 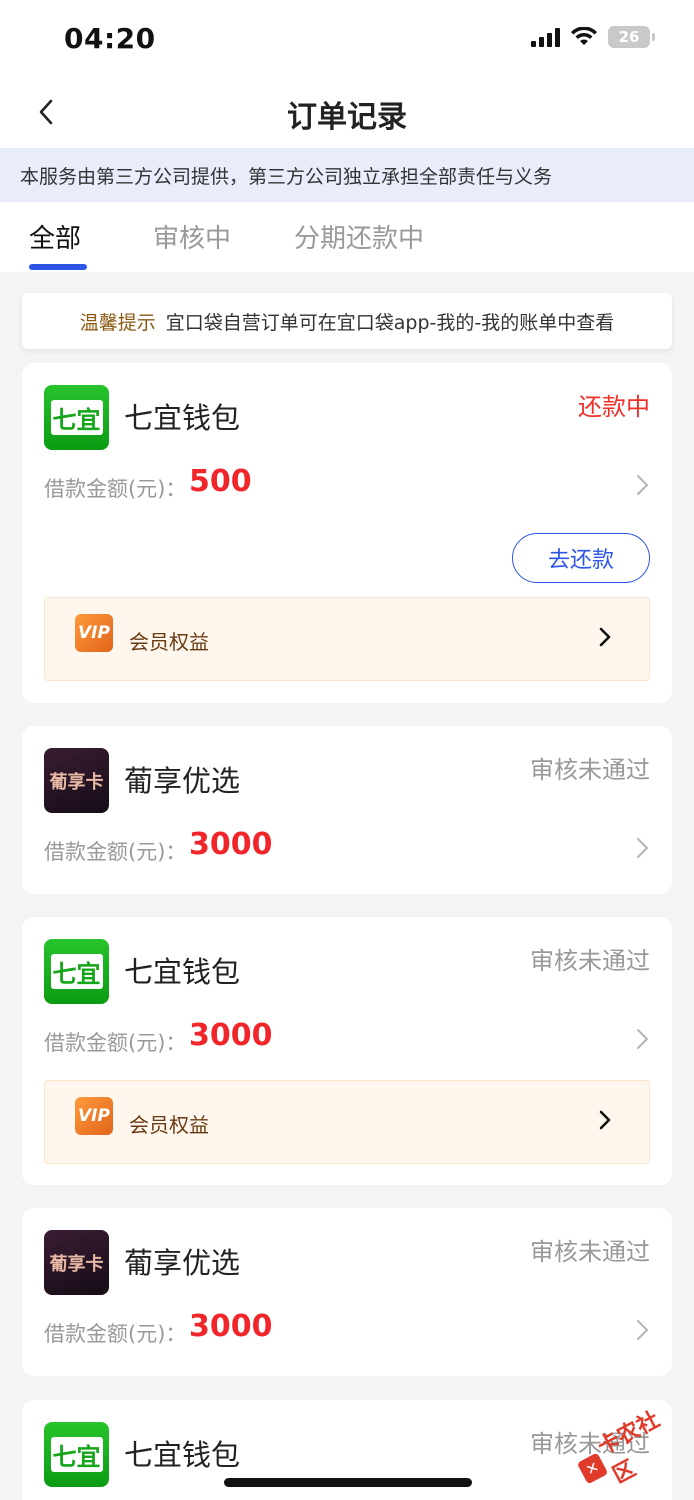 What do you see at coordinates (614, 407) in the screenshot?
I see `order-status: 还款中` at bounding box center [614, 407].